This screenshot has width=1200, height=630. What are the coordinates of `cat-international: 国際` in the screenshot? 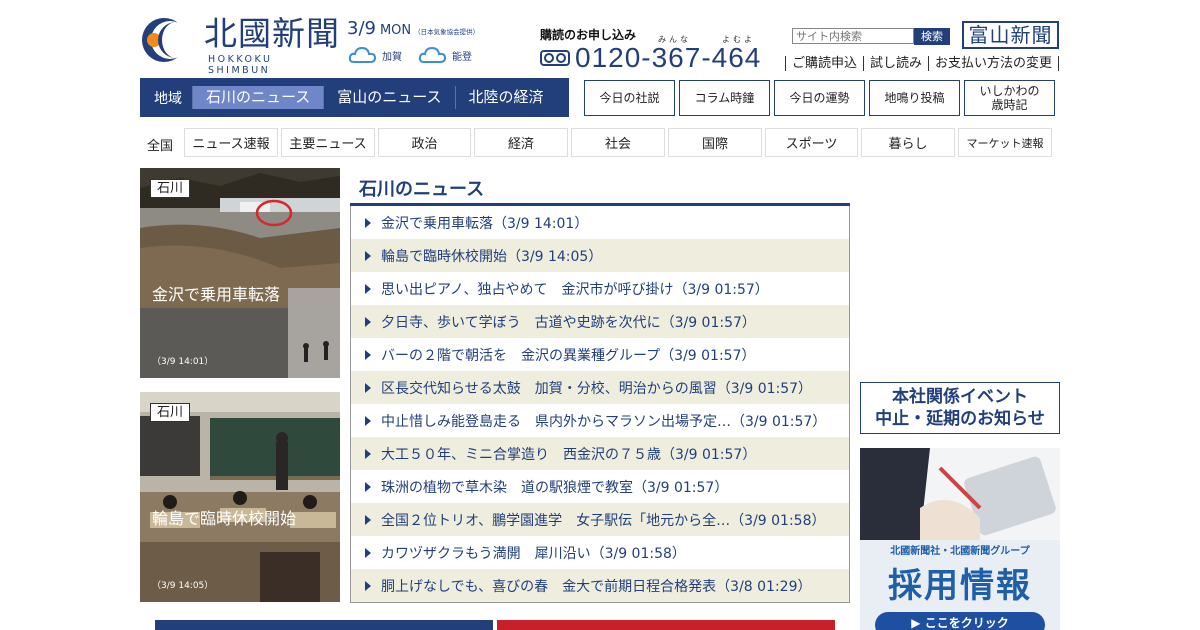 It's located at (715, 142).